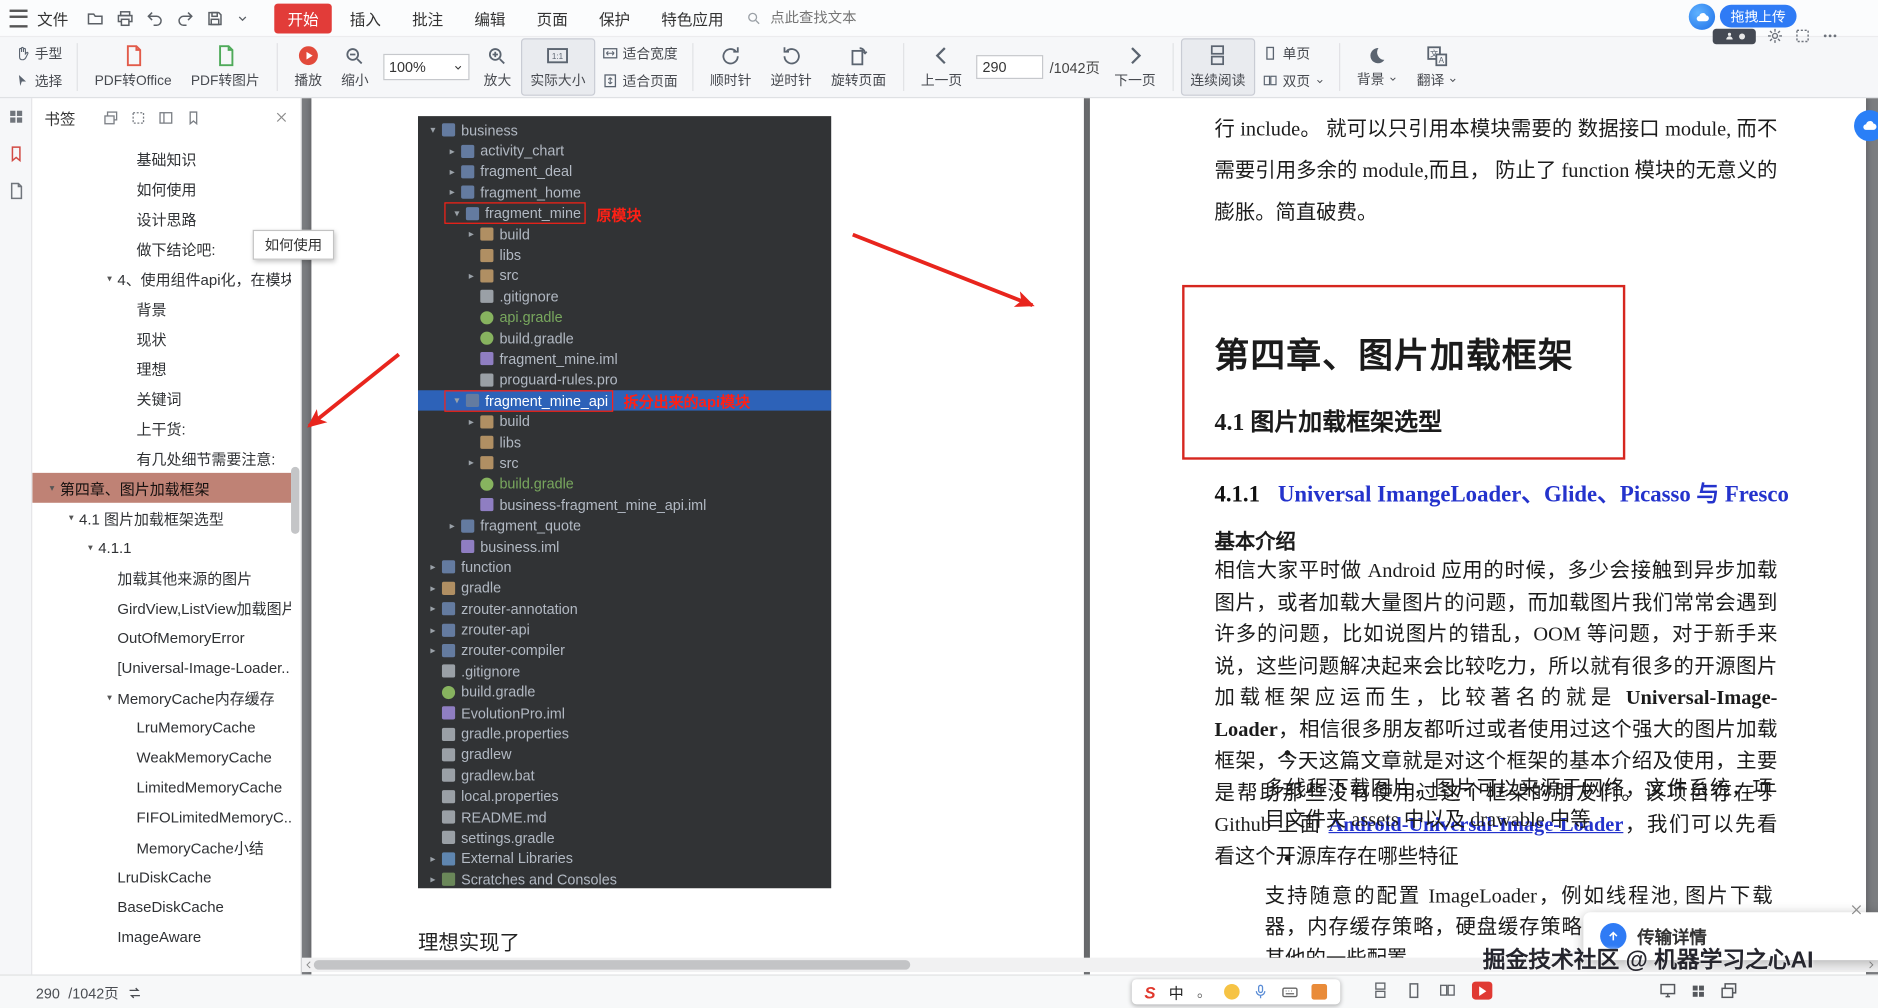  Describe the element at coordinates (139, 118) in the screenshot. I see `collapse-all-icon` at that location.